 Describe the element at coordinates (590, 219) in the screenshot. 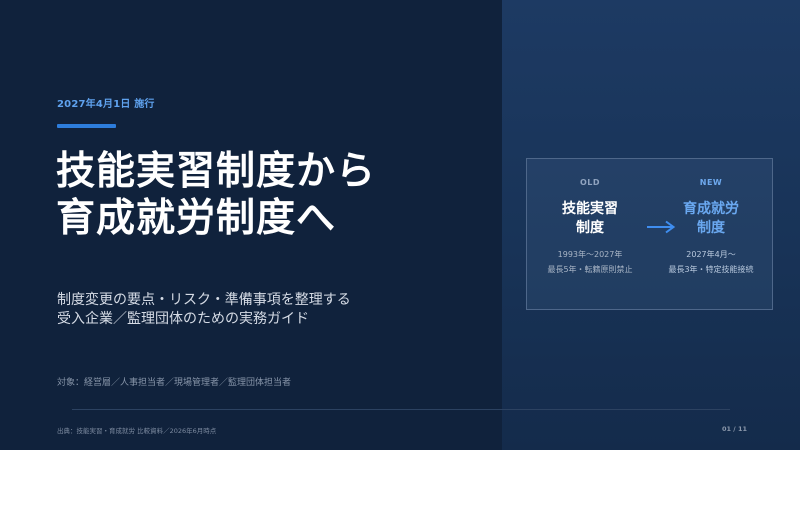

I see `old-system-name: 技能実習 制度` at that location.